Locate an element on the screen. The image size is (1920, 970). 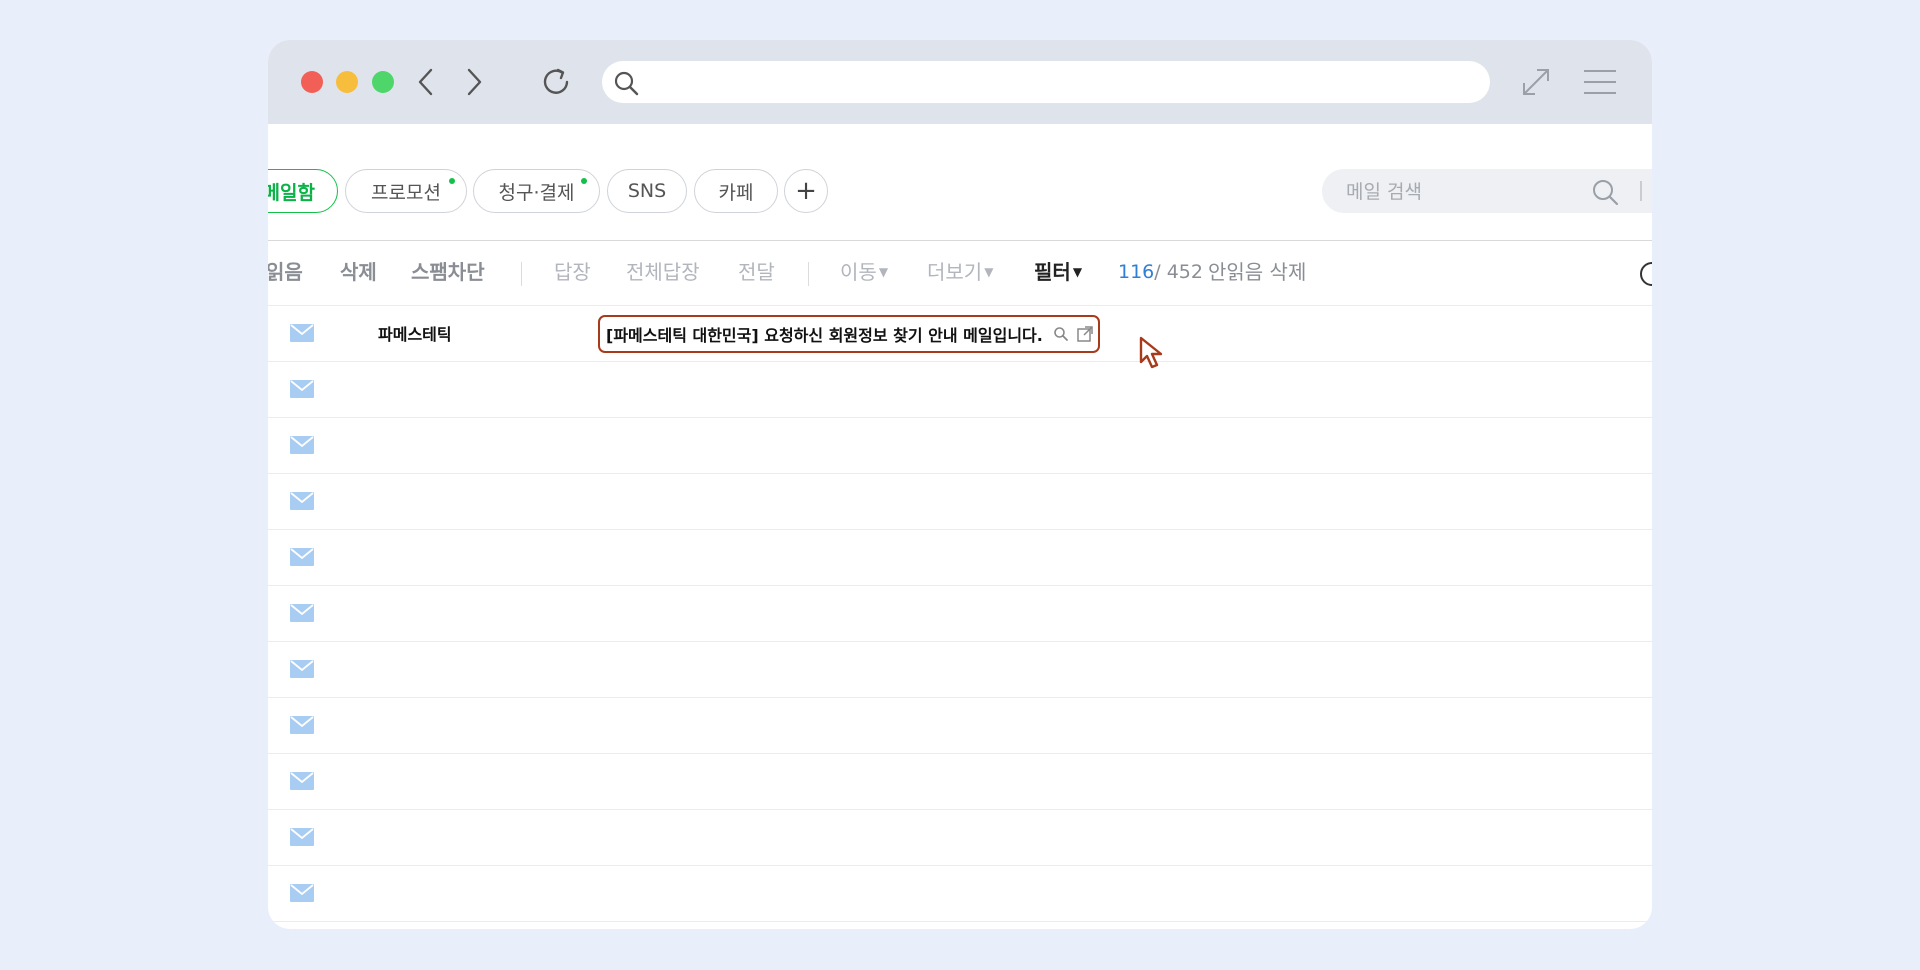
forward-icon is located at coordinates (474, 82).